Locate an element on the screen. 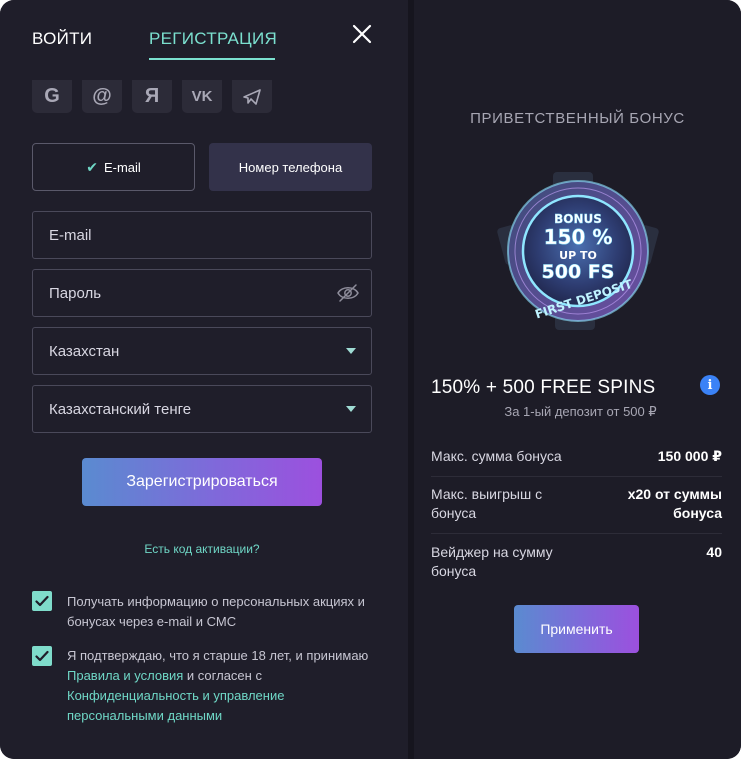 This screenshot has width=741, height=759. bonus-row-max-amount: Макс. сумма бонуса 150 000 ₽ is located at coordinates (576, 457).